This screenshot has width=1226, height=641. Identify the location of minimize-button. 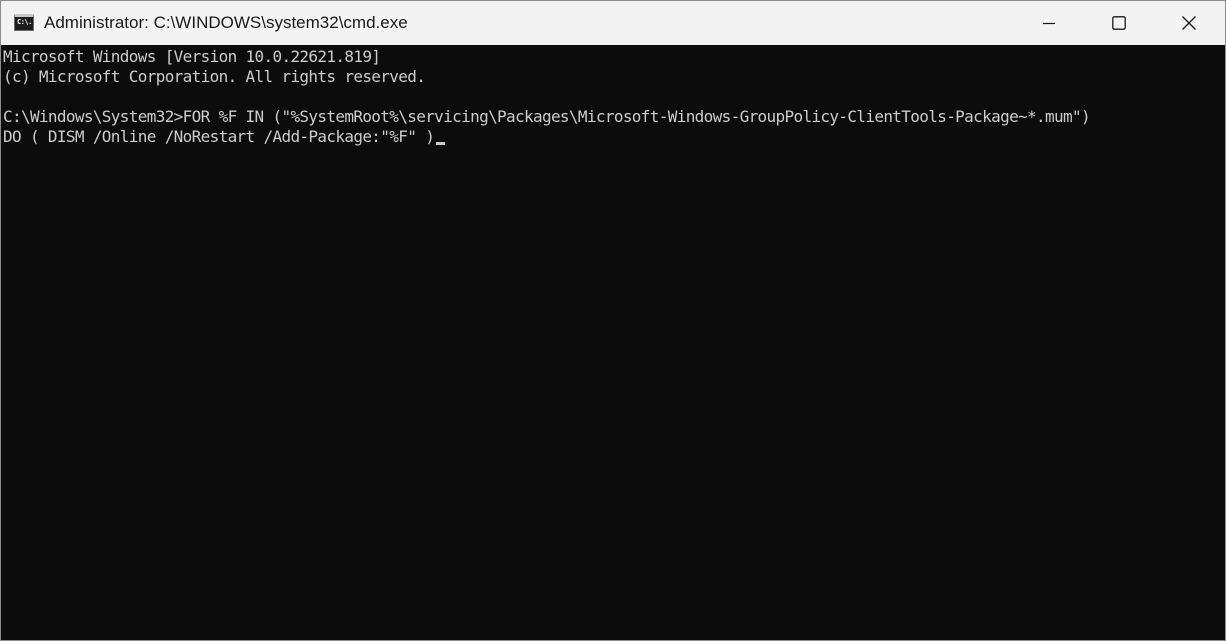
(1049, 23).